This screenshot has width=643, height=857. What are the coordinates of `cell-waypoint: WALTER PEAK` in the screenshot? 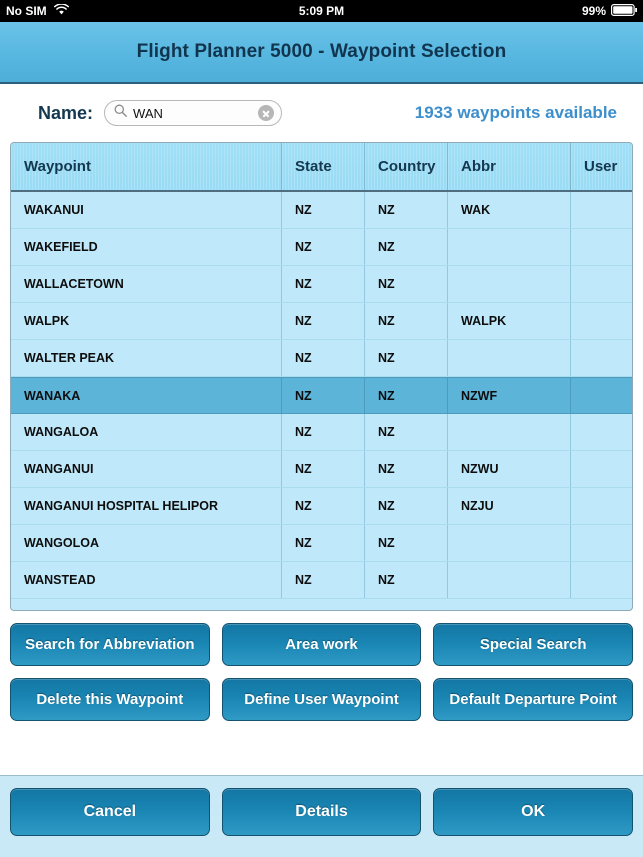 It's located at (146, 358).